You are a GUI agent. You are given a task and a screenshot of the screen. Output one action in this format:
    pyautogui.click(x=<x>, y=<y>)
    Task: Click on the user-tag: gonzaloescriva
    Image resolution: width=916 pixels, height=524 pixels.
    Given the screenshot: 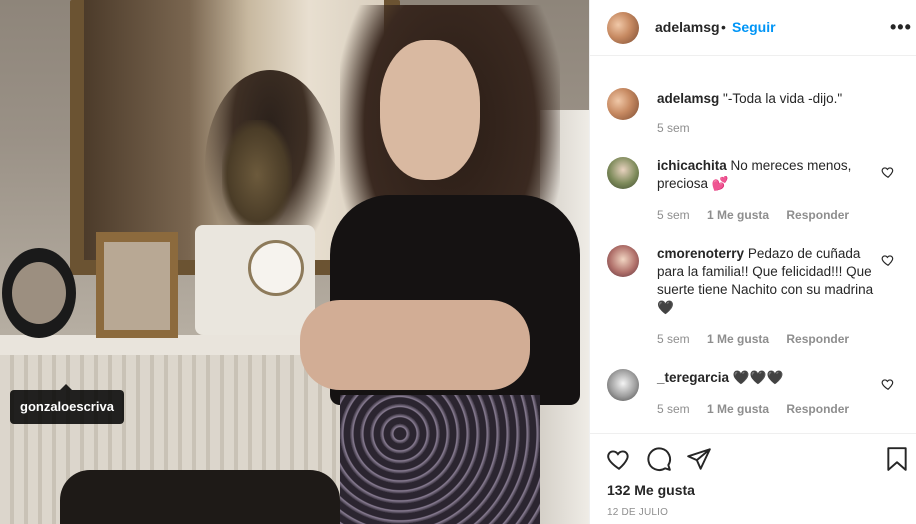 What is the action you would take?
    pyautogui.click(x=67, y=404)
    